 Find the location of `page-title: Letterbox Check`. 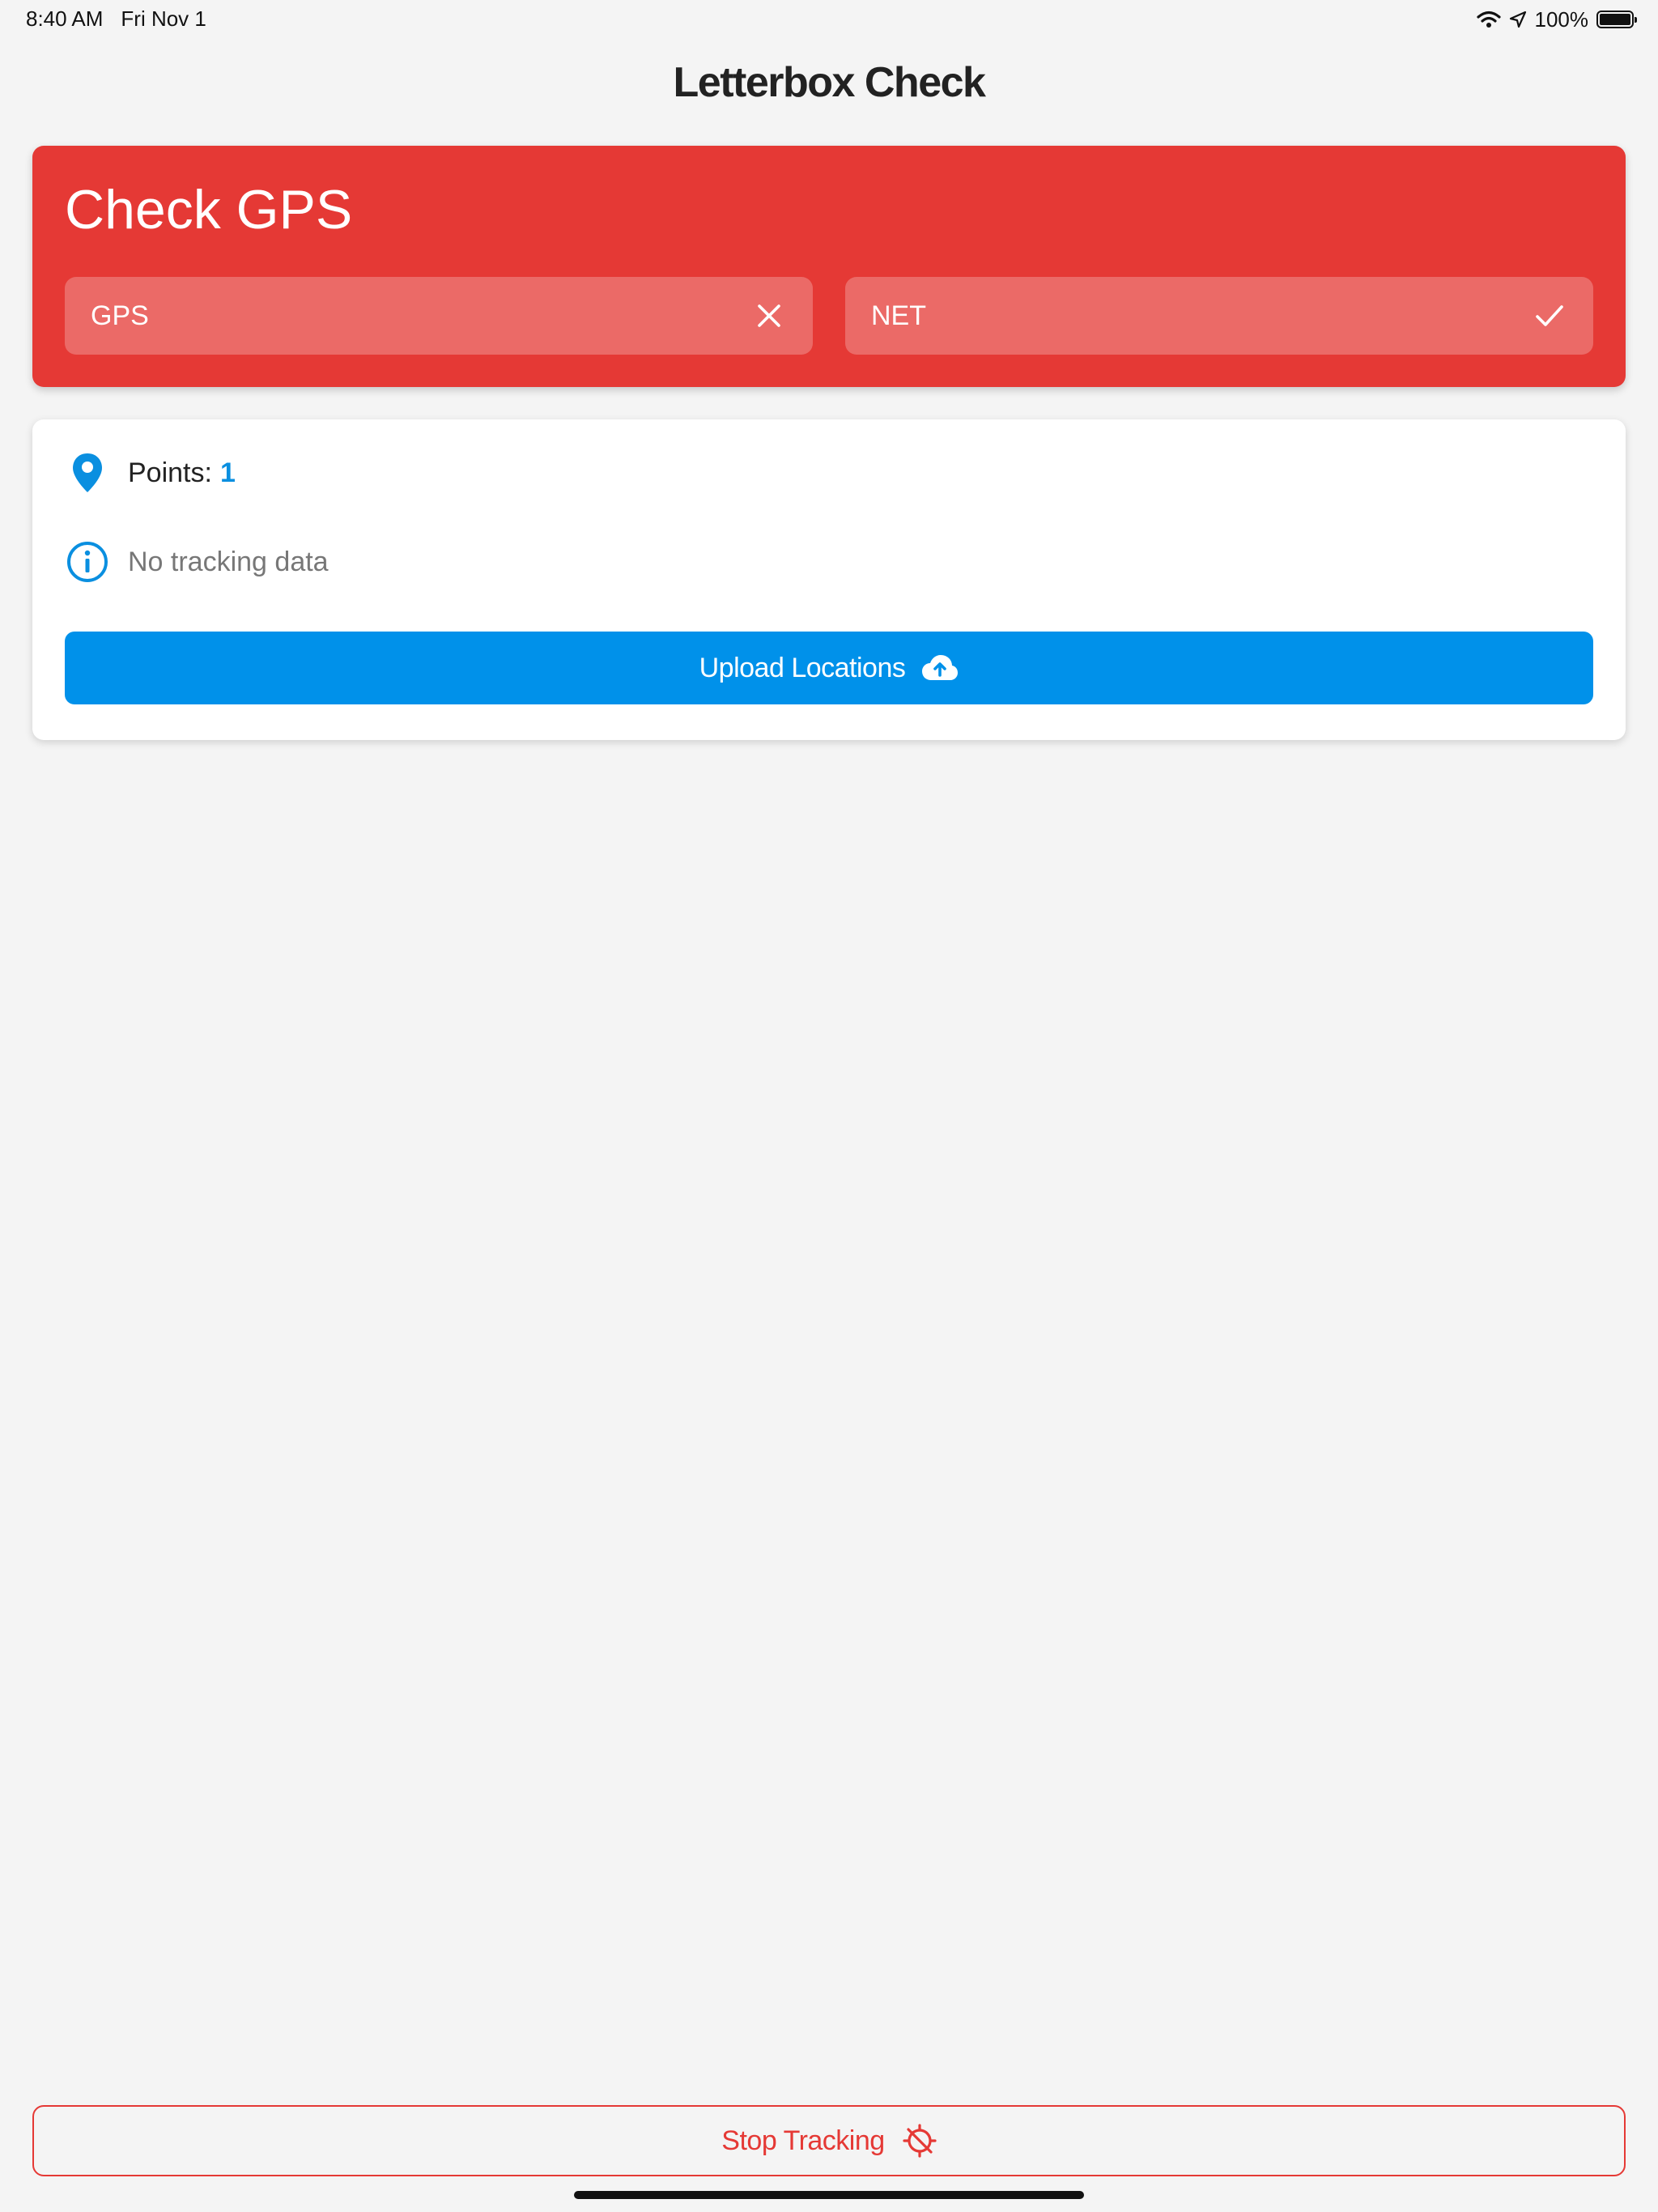

page-title: Letterbox Check is located at coordinates (829, 83).